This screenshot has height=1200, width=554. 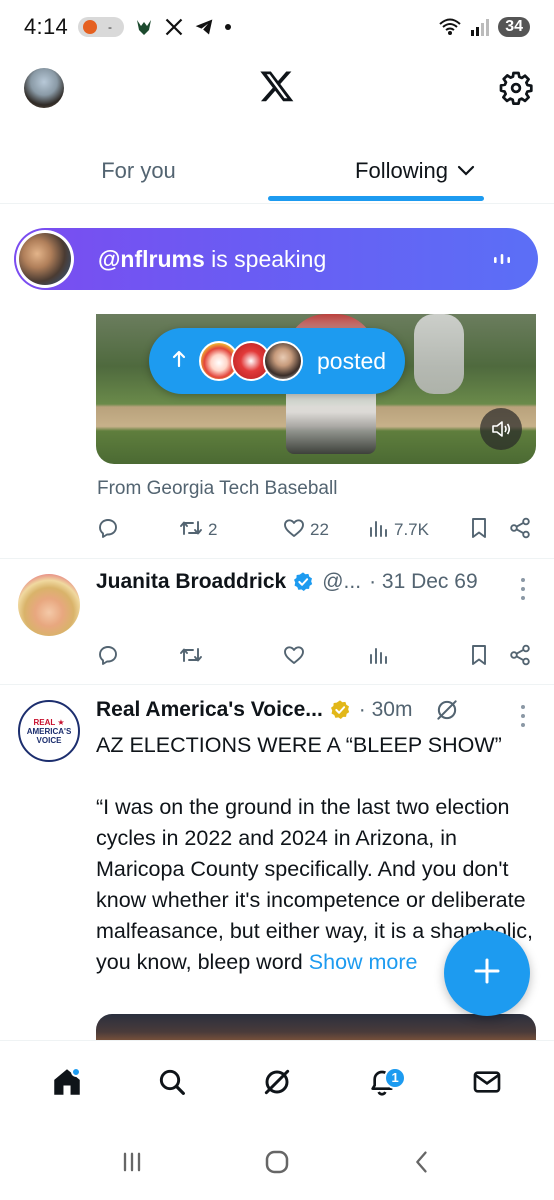 What do you see at coordinates (480, 27) in the screenshot?
I see `signal-icon` at bounding box center [480, 27].